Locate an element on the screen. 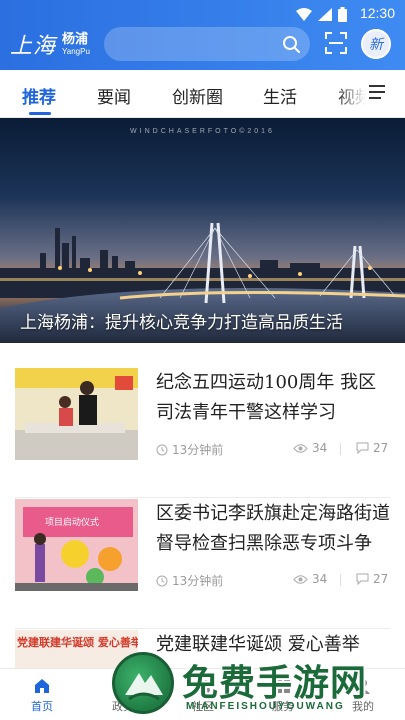 This screenshot has height=720, width=405. nav-home-label: 首页 is located at coordinates (42, 706).